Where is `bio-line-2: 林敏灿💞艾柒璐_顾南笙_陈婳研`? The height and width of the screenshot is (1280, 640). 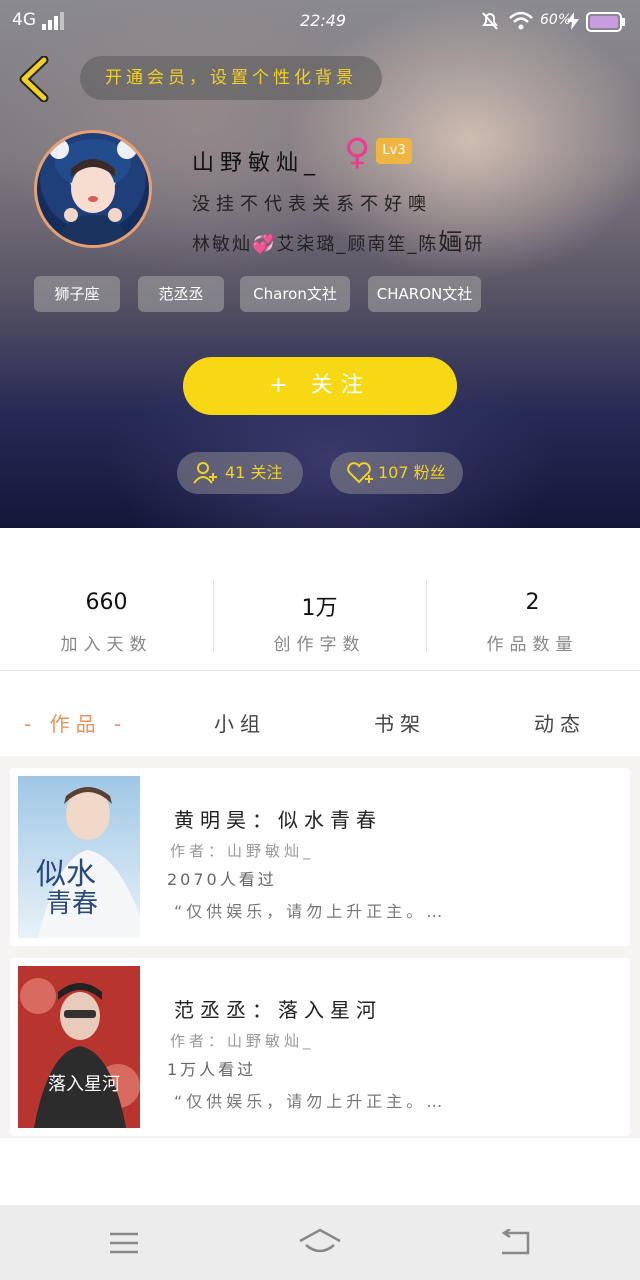
bio-line-2: 林敏灿💞艾柒璐_顾南笙_陈婳研 is located at coordinates (338, 239).